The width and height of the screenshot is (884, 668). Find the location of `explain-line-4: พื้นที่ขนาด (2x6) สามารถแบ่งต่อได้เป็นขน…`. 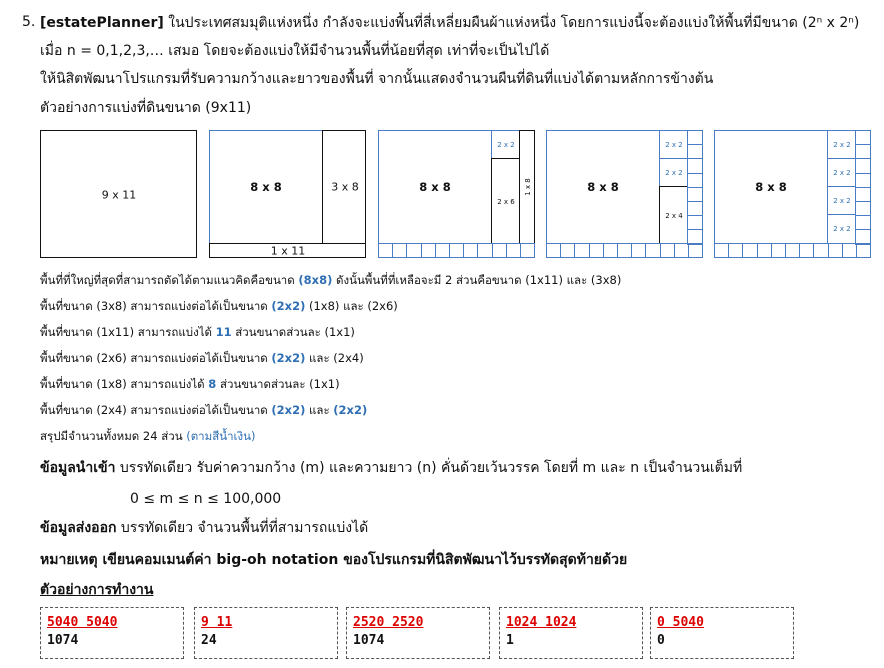

explain-line-4: พื้นที่ขนาด (2x6) สามารถแบ่งต่อได้เป็นขน… is located at coordinates (202, 358).